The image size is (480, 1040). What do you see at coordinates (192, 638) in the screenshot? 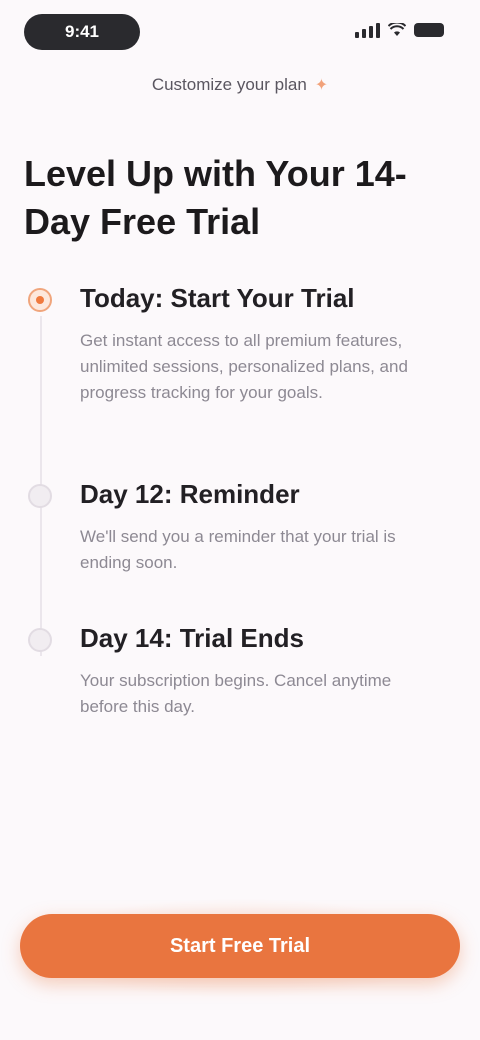
I see `step-title: Day 14: Trial Ends` at bounding box center [192, 638].